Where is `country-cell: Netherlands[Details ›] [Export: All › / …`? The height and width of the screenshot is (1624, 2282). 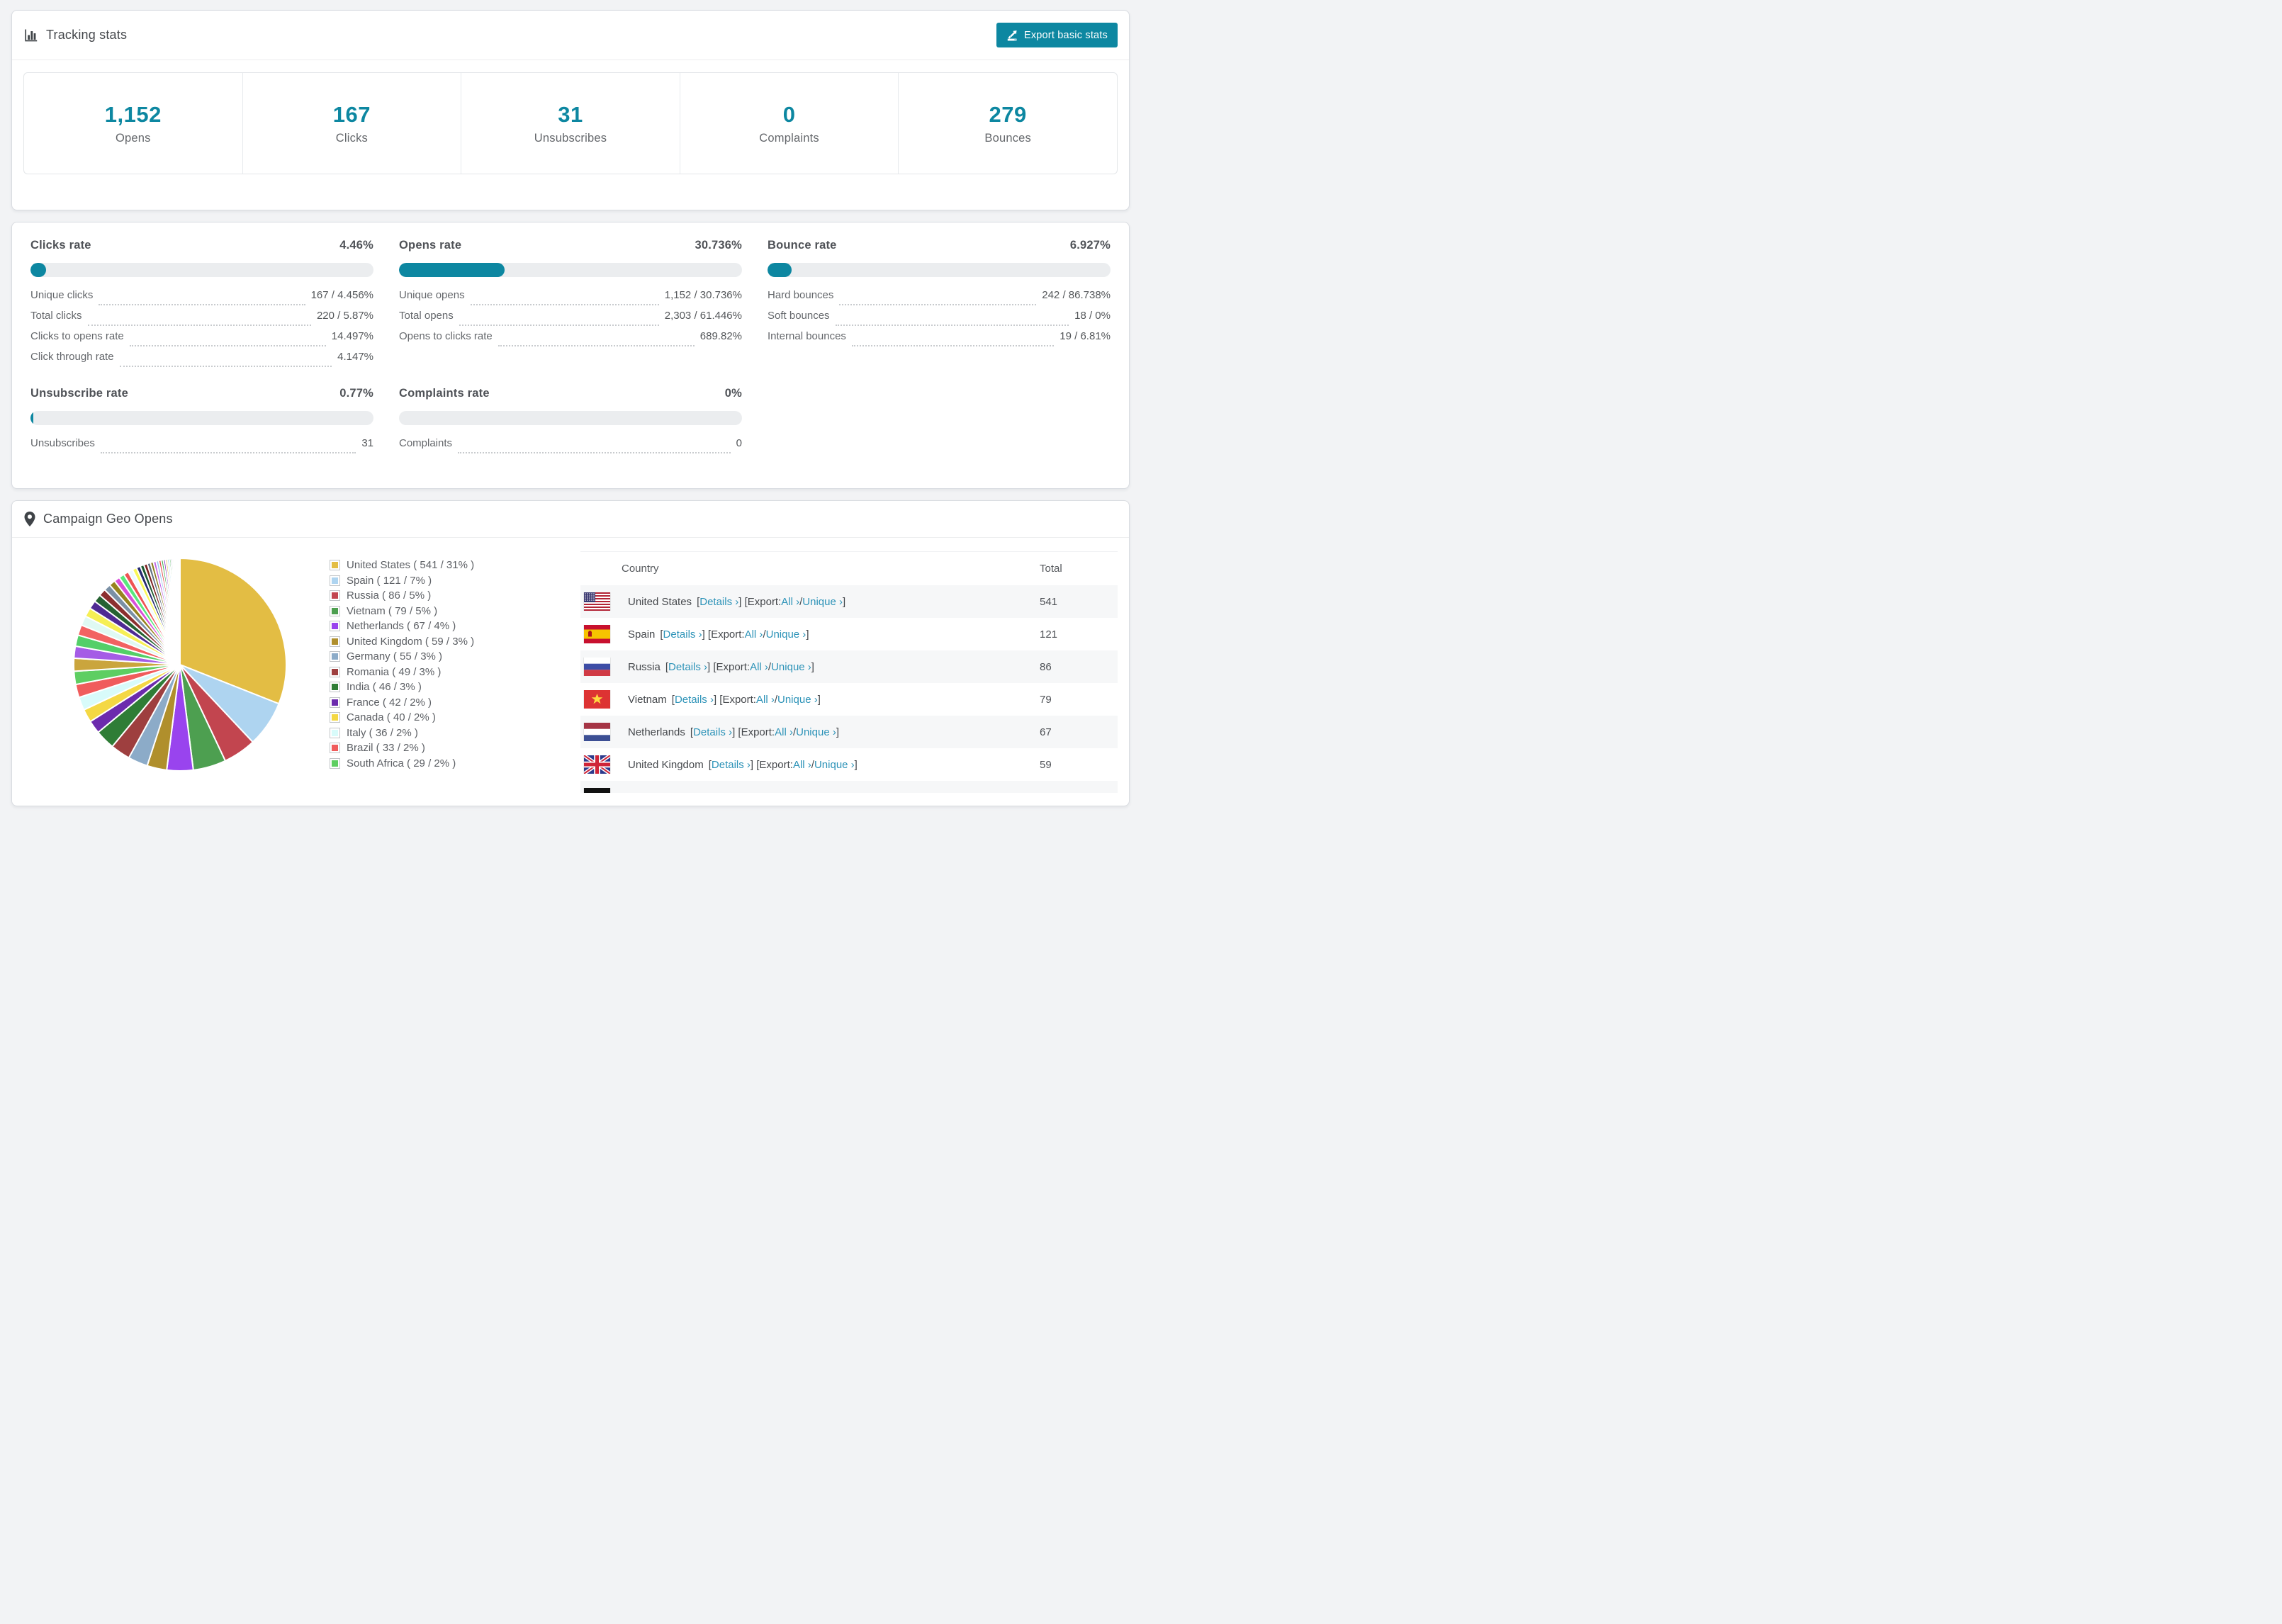 country-cell: Netherlands[Details ›] [Export: All › / … is located at coordinates (810, 732).